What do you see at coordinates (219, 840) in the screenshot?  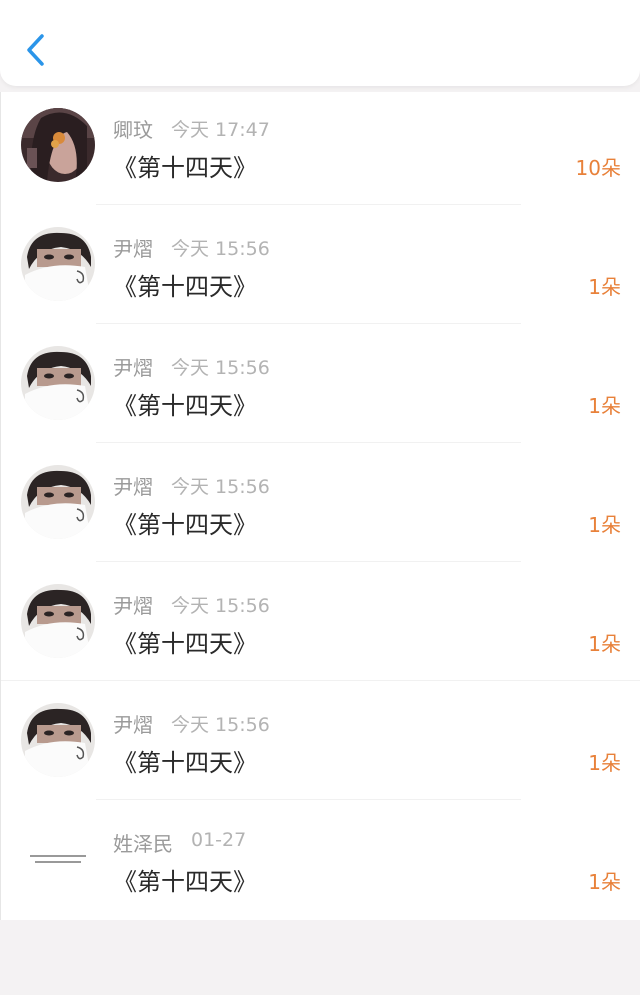 I see `timestamp: 01-27` at bounding box center [219, 840].